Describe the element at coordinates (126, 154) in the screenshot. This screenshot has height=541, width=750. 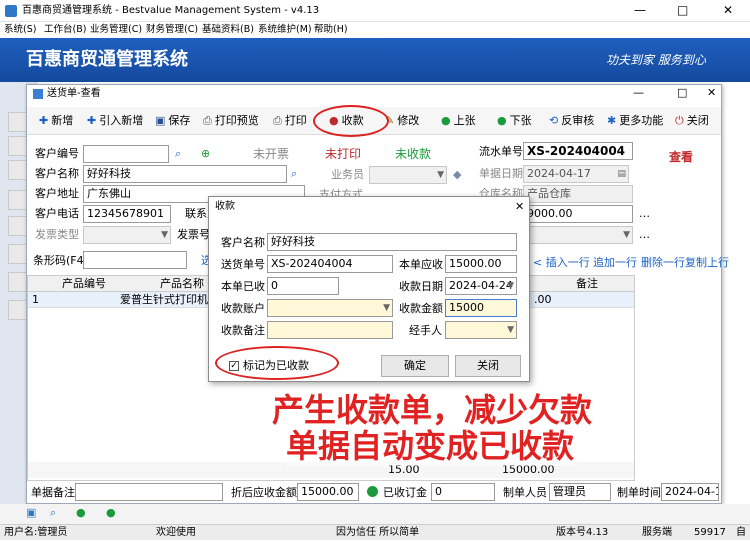
I see `customer-code-input` at that location.